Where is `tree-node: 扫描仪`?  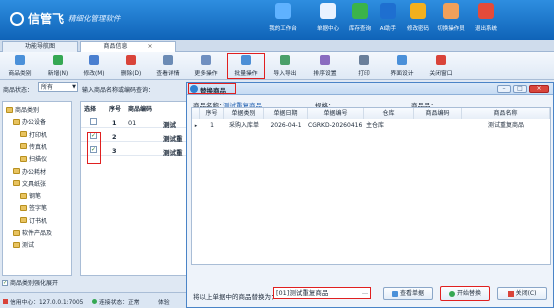 tree-node: 扫描仪 is located at coordinates (33, 158).